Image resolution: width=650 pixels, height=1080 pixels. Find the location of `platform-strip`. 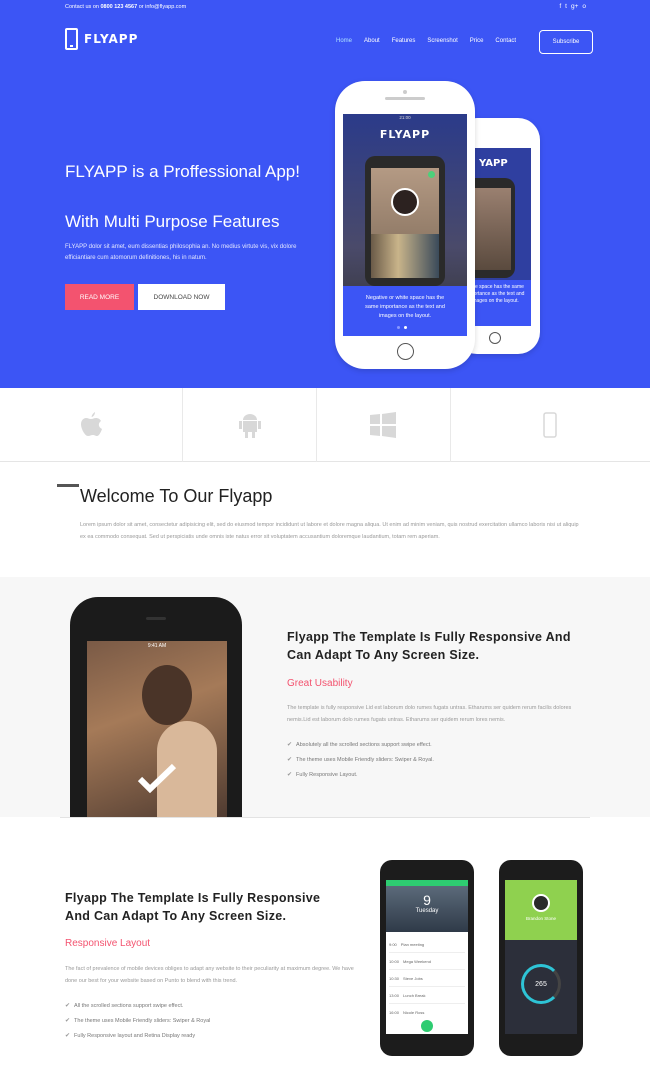

platform-strip is located at coordinates (325, 425).